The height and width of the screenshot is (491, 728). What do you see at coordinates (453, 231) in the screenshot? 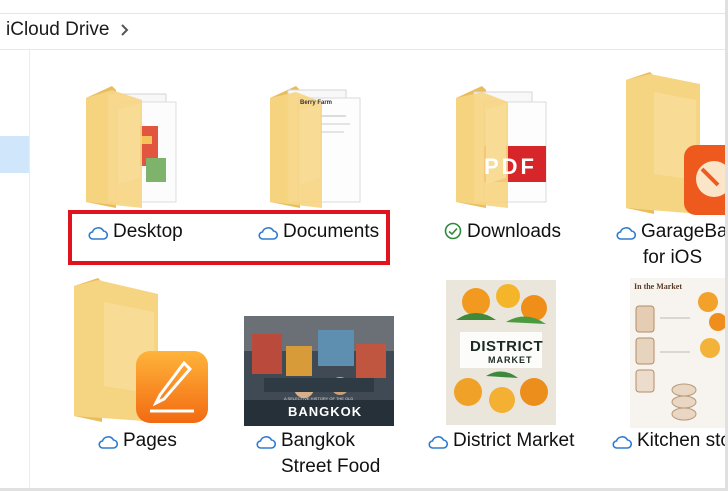
I see `check-circle-icon` at bounding box center [453, 231].